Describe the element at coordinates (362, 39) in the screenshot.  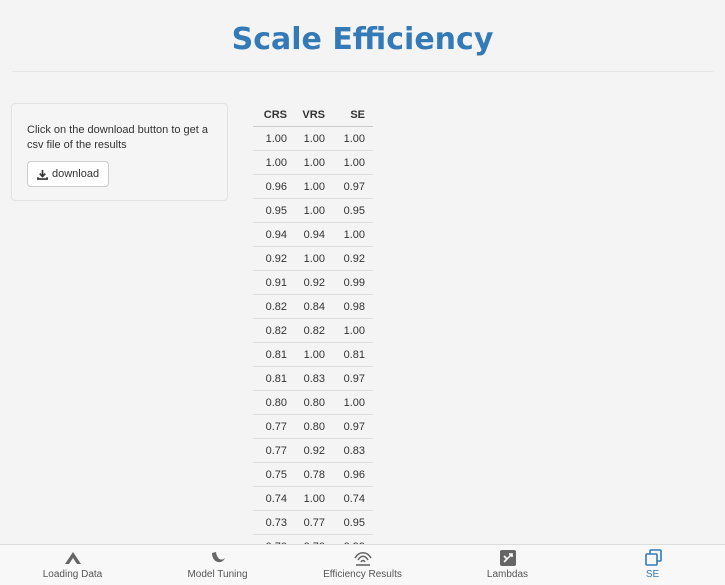
I see `page-title: Scale Efficiency` at that location.